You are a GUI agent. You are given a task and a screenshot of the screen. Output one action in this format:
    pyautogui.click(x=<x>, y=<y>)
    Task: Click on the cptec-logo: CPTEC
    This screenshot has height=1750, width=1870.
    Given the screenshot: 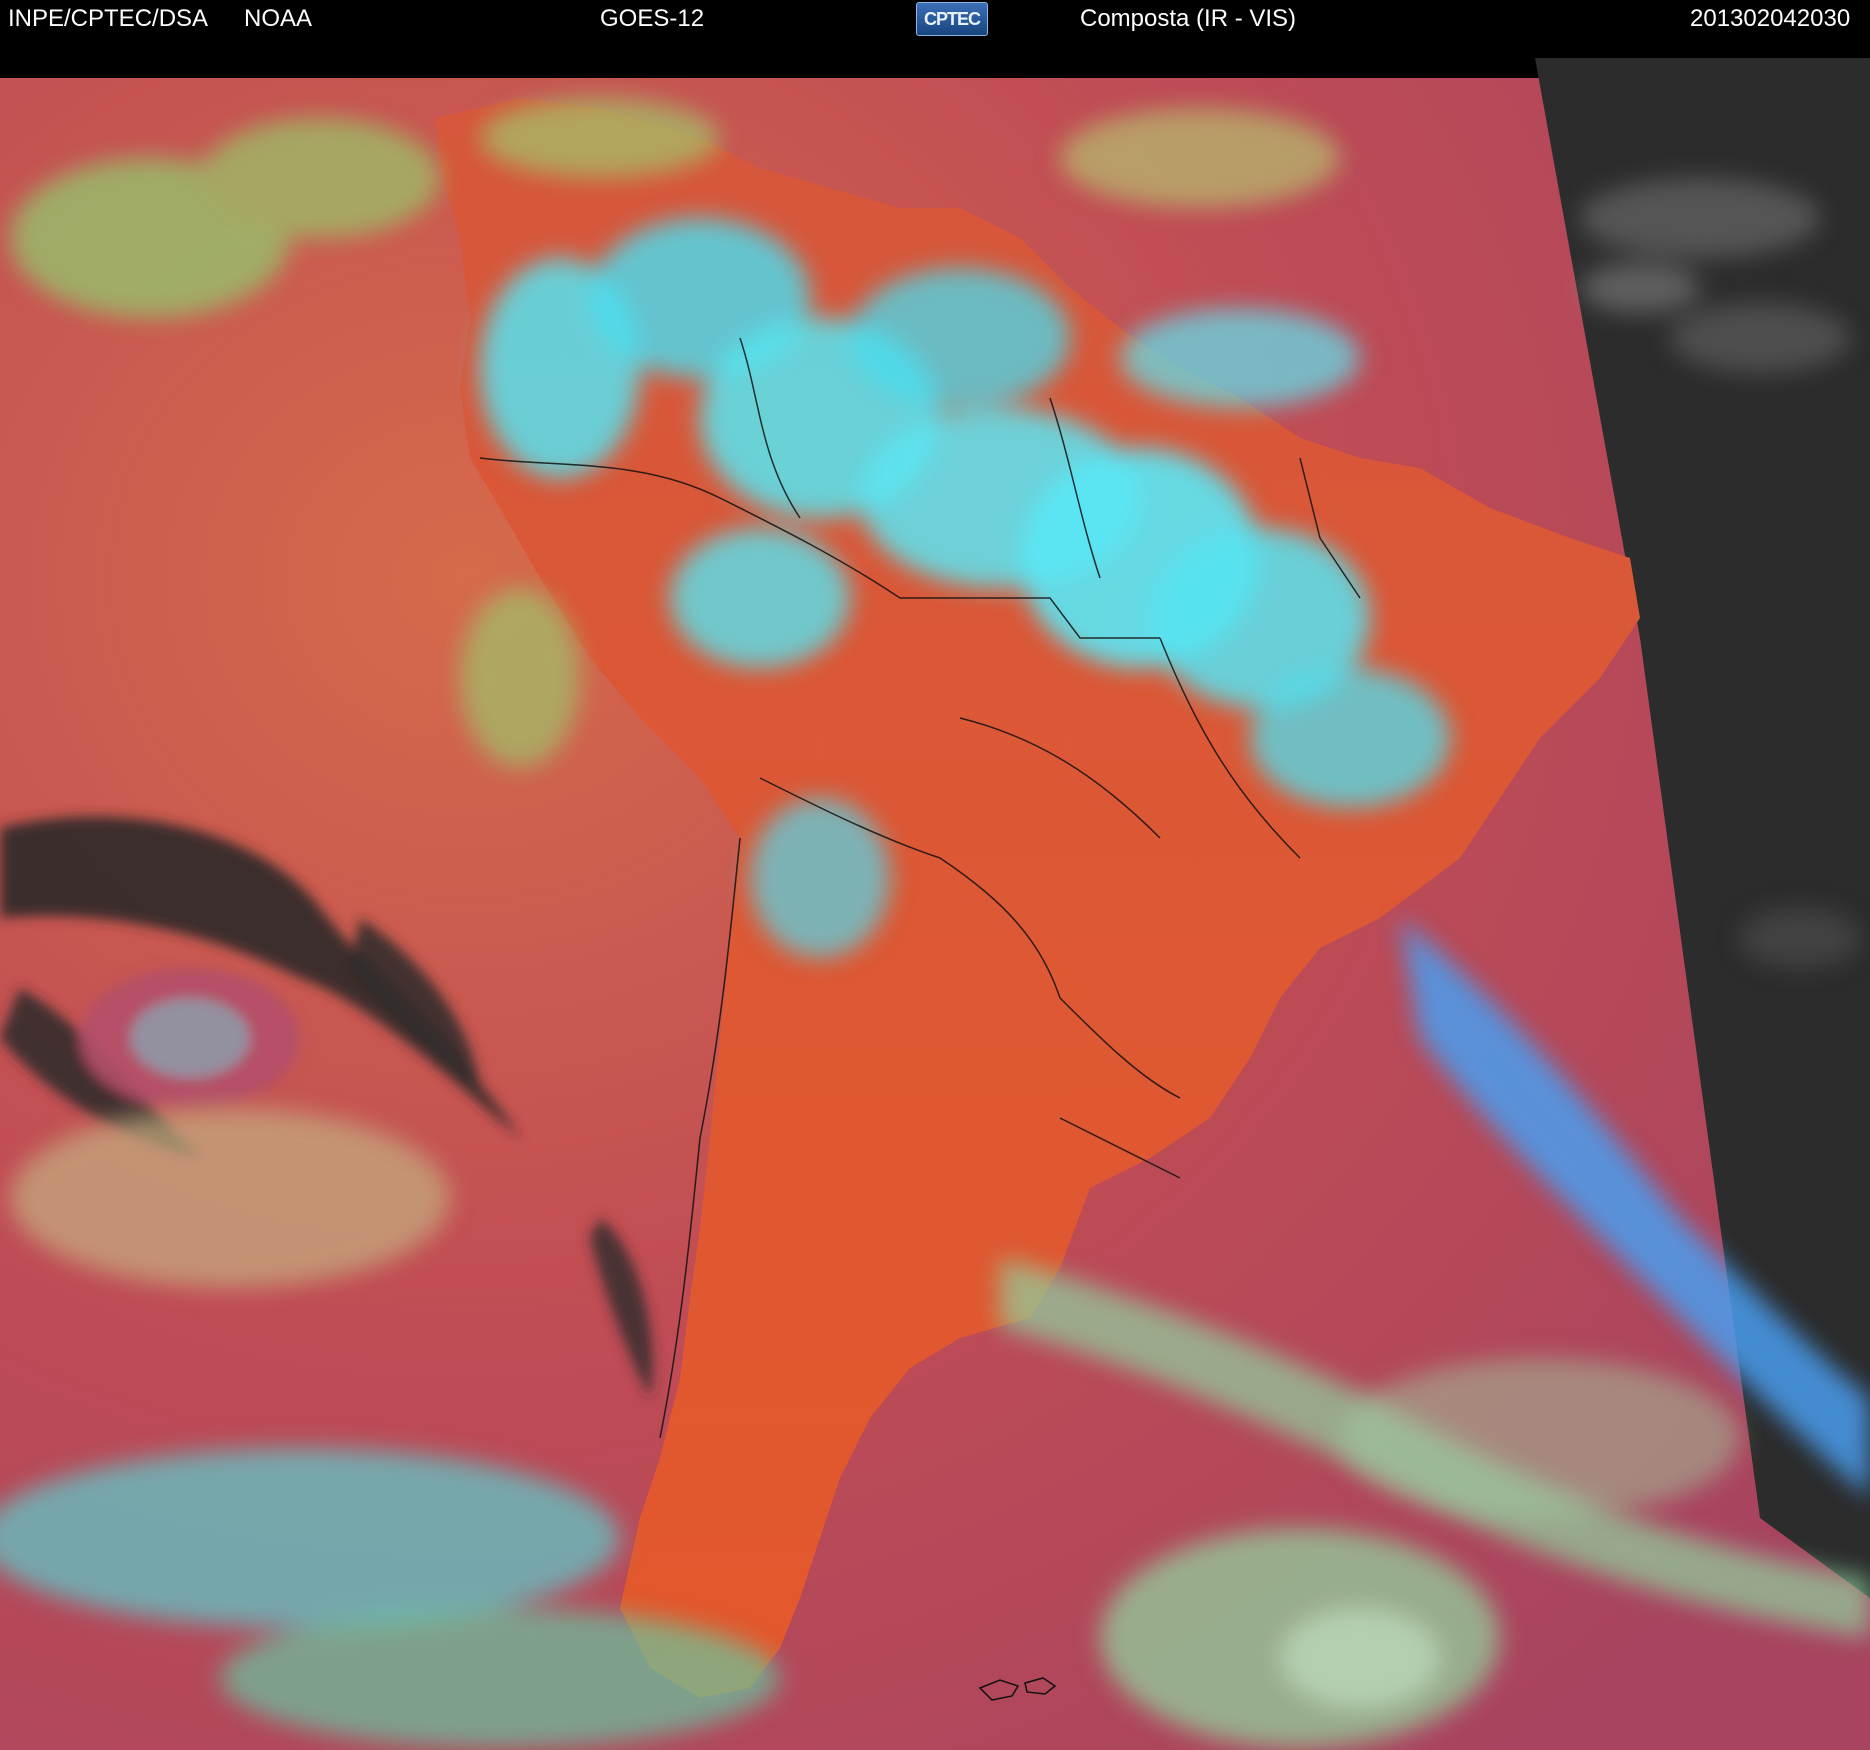 What is the action you would take?
    pyautogui.click(x=952, y=19)
    